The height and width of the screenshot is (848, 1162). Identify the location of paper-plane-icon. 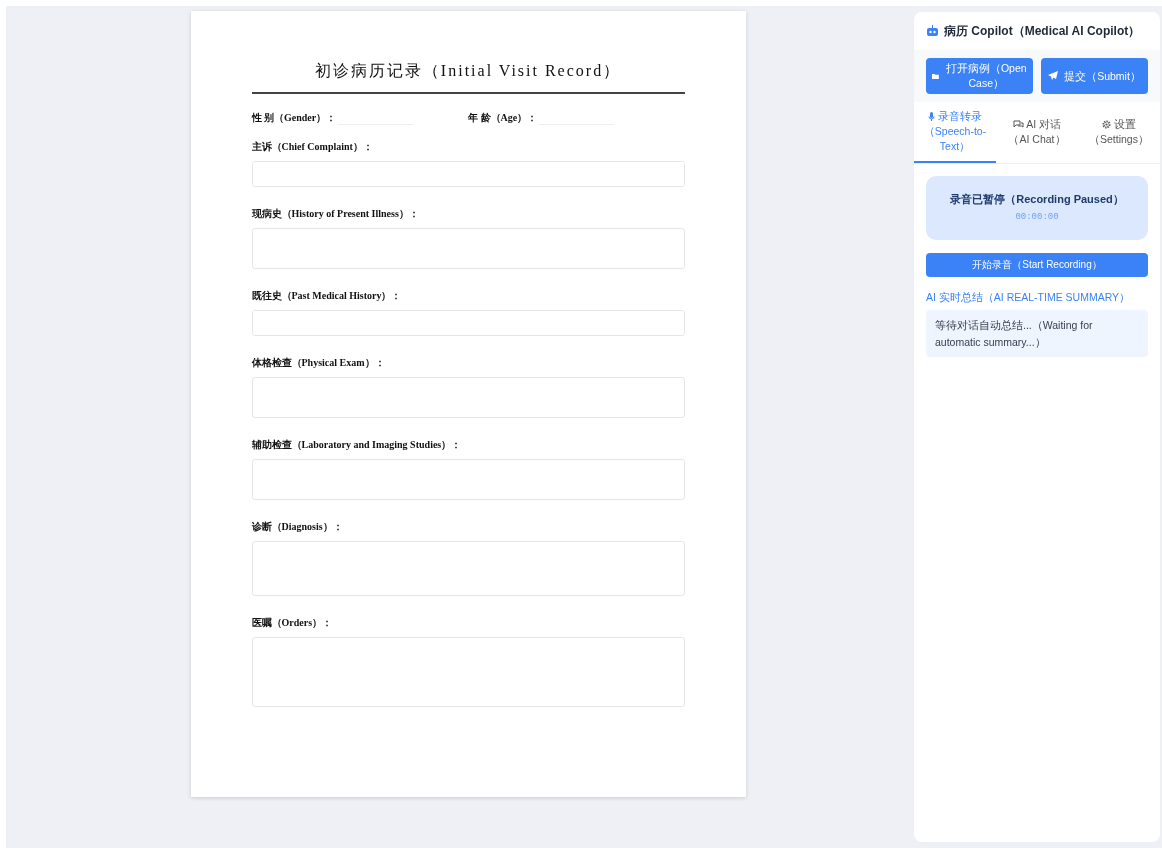
(1053, 76).